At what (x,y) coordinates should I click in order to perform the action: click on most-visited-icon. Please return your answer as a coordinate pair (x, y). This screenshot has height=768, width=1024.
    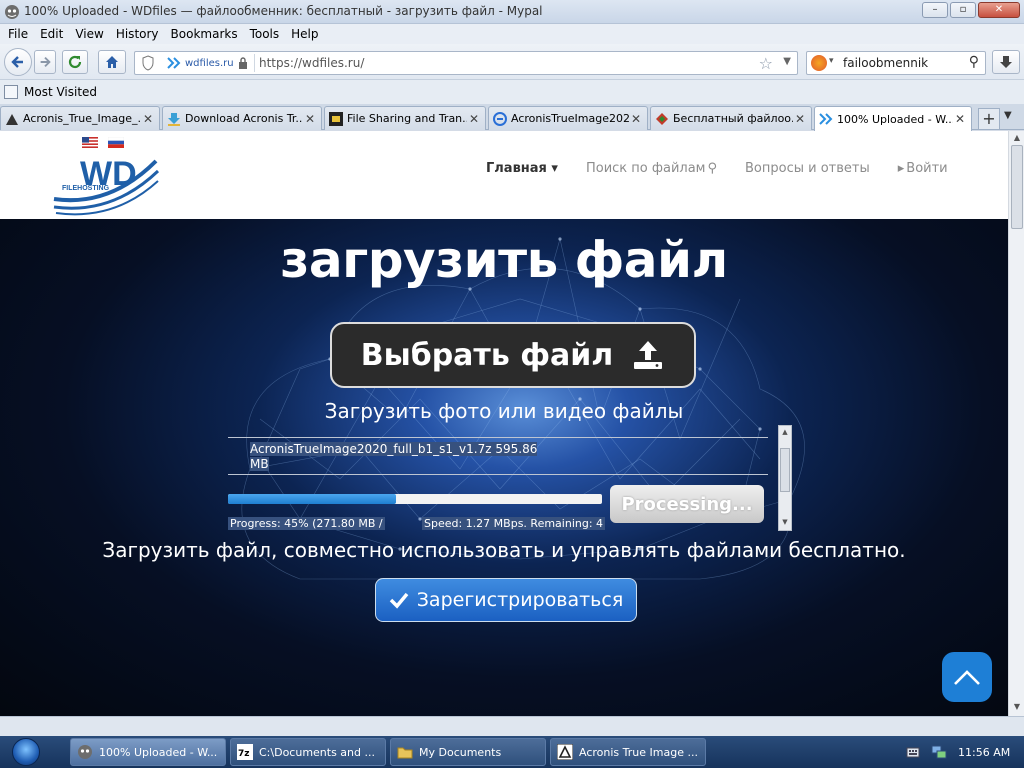
    Looking at the image, I should click on (11, 92).